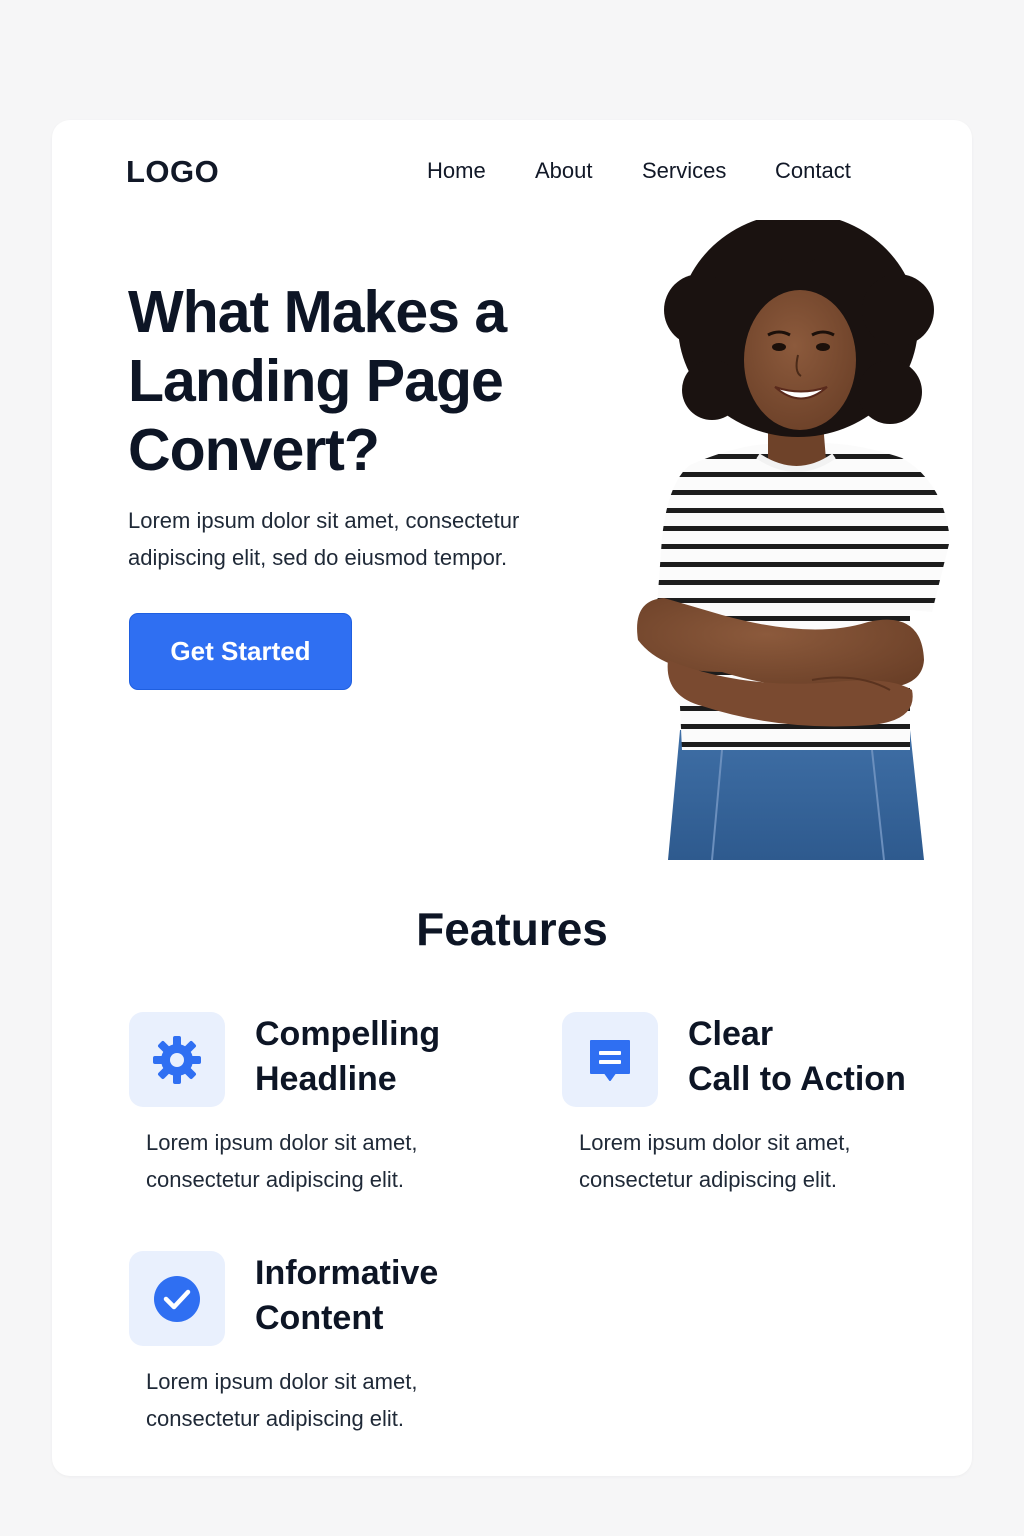 This screenshot has width=1024, height=1536. I want to click on gear-icon, so click(177, 1059).